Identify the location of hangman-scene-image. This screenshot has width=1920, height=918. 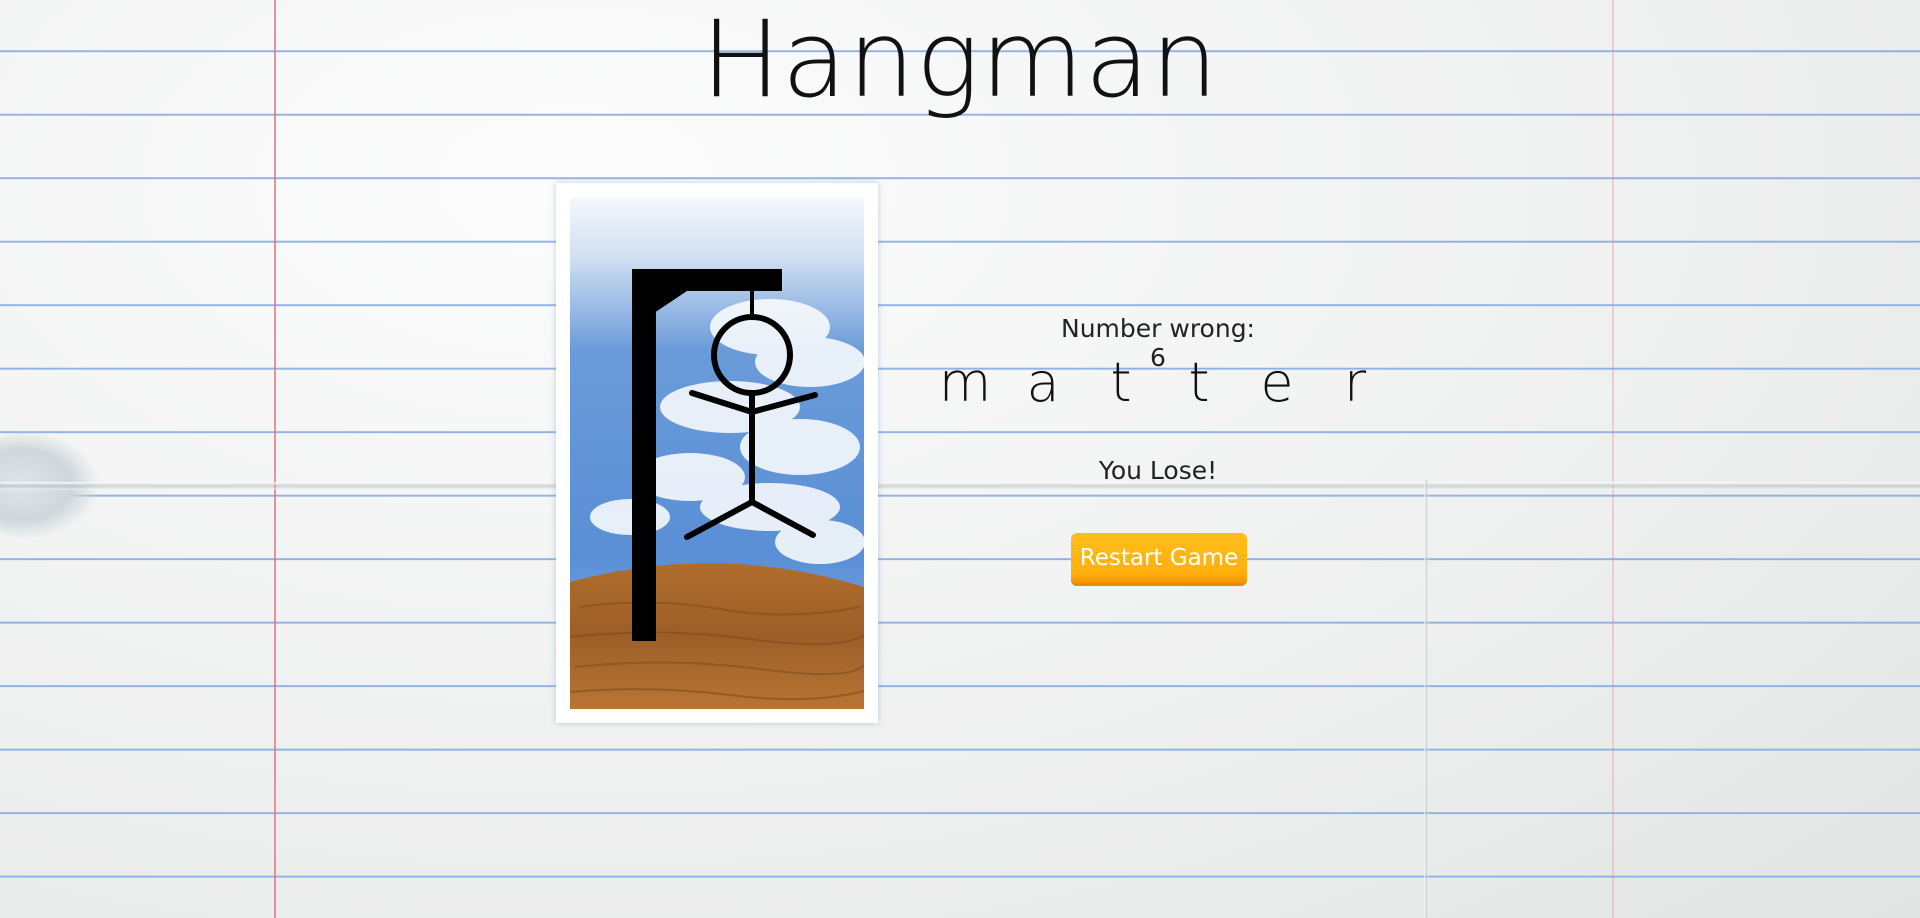
(717, 453).